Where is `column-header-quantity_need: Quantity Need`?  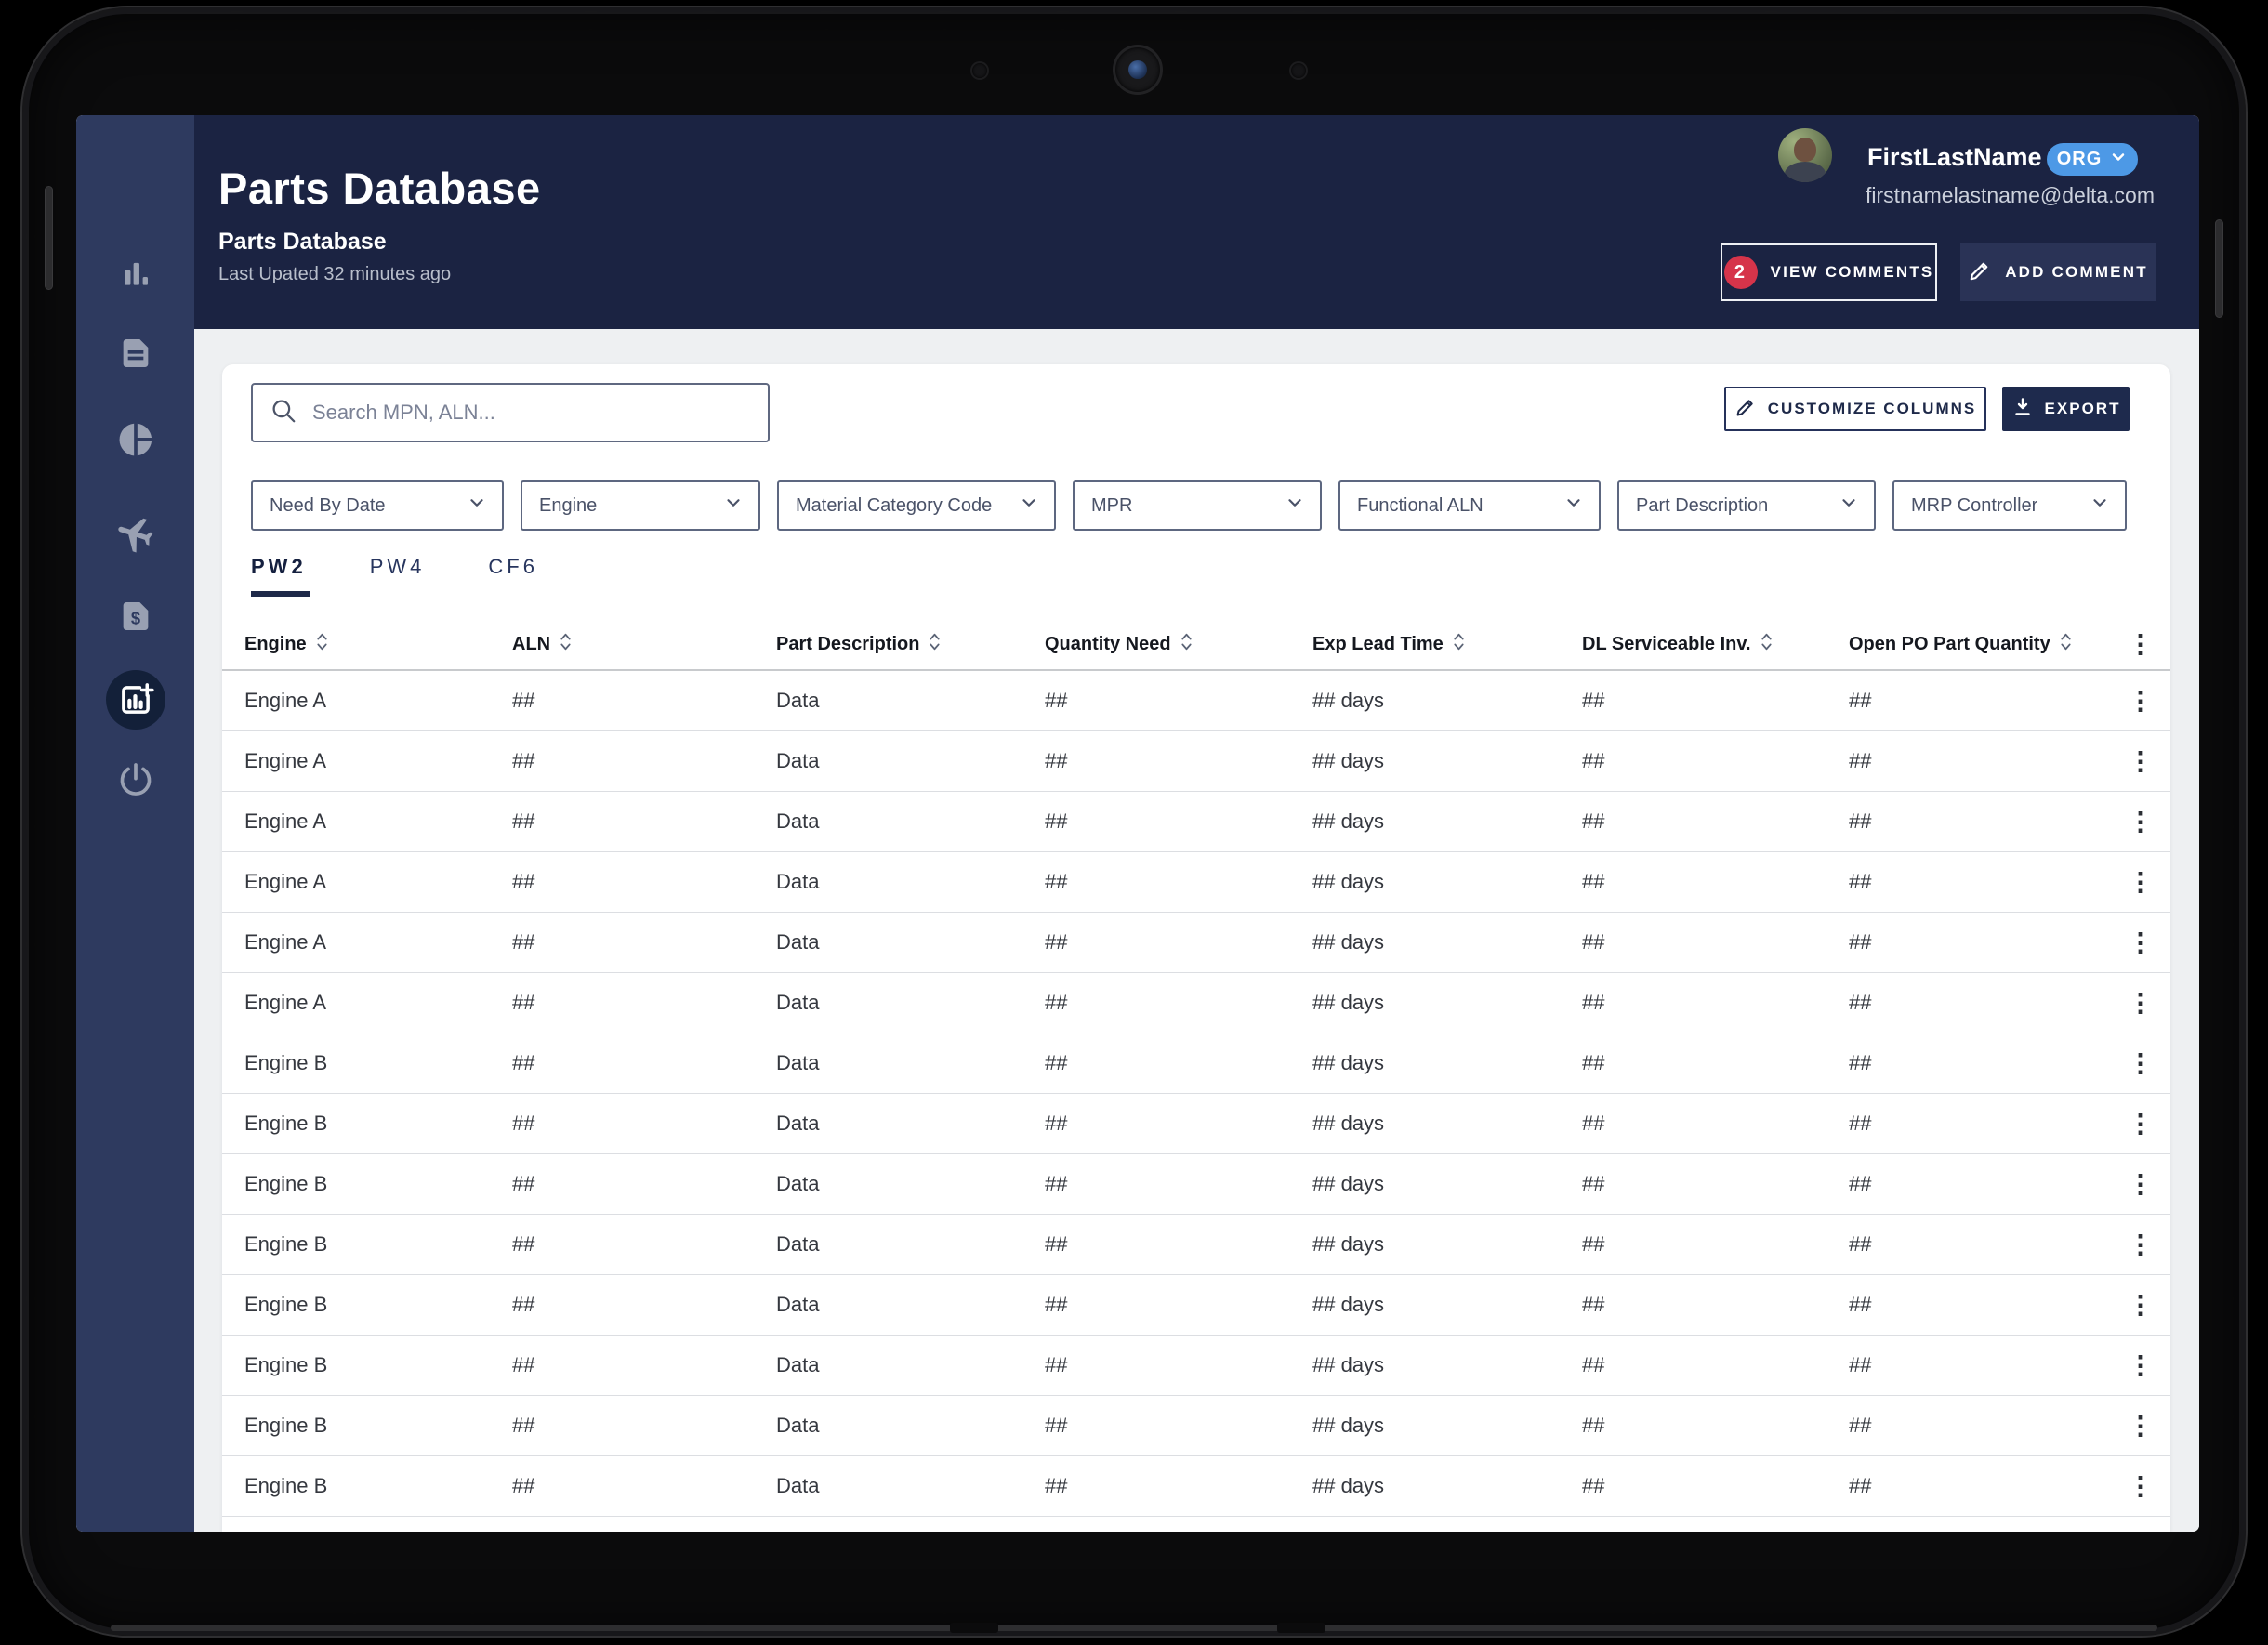 column-header-quantity_need: Quantity Need is located at coordinates (1178, 645).